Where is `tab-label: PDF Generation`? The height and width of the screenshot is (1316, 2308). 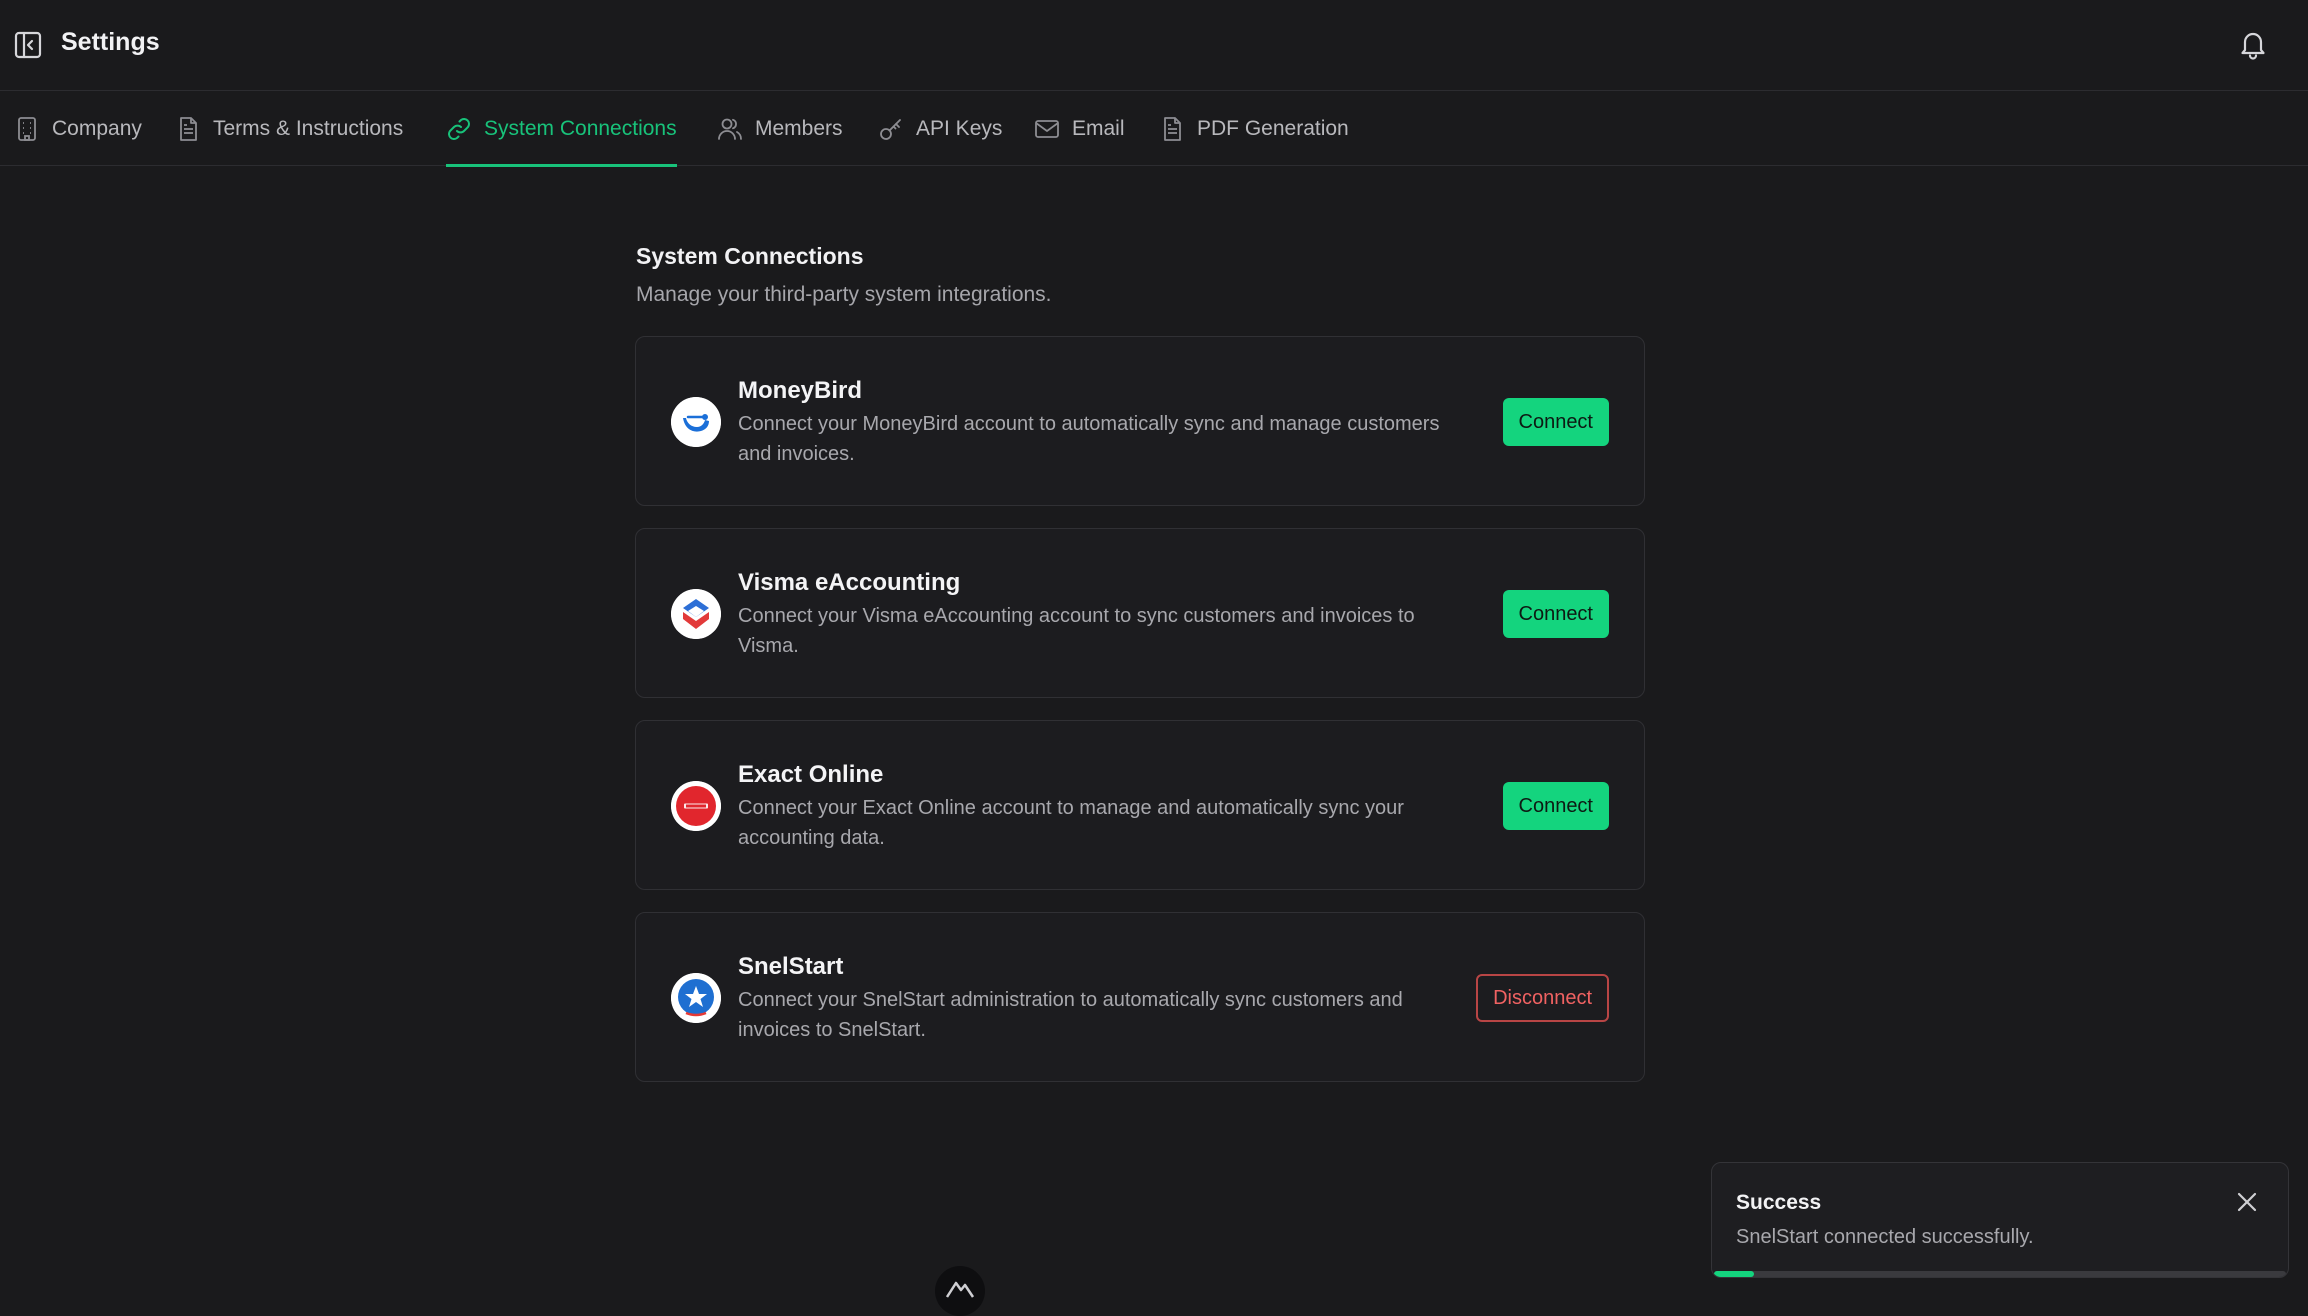 tab-label: PDF Generation is located at coordinates (1273, 128).